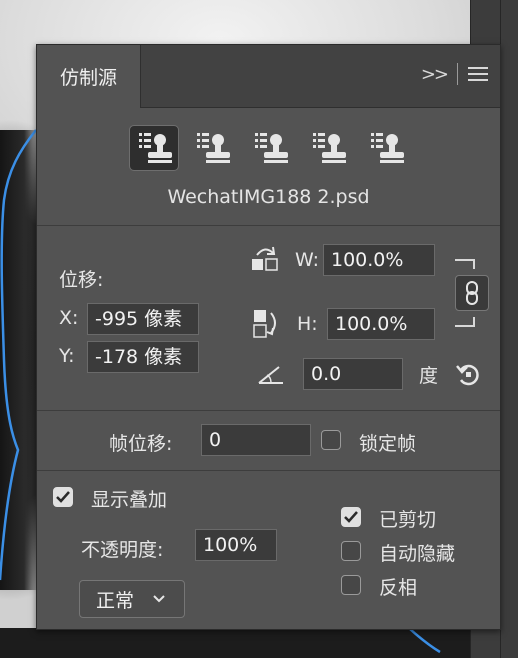  Describe the element at coordinates (143, 357) in the screenshot. I see `y-offset-field: -178 像素` at that location.